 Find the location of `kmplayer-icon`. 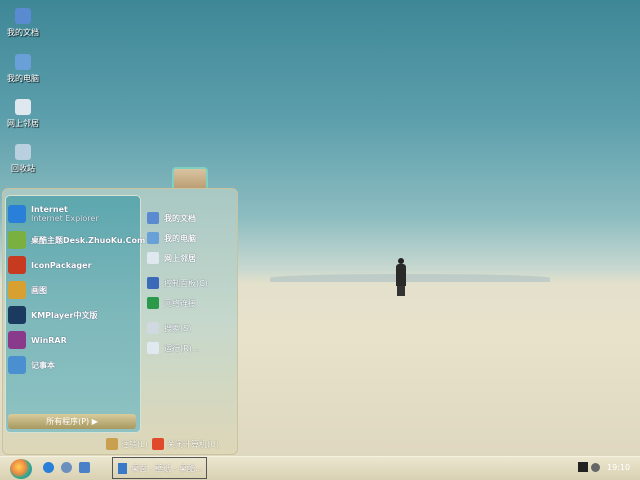

kmplayer-icon is located at coordinates (17, 315).